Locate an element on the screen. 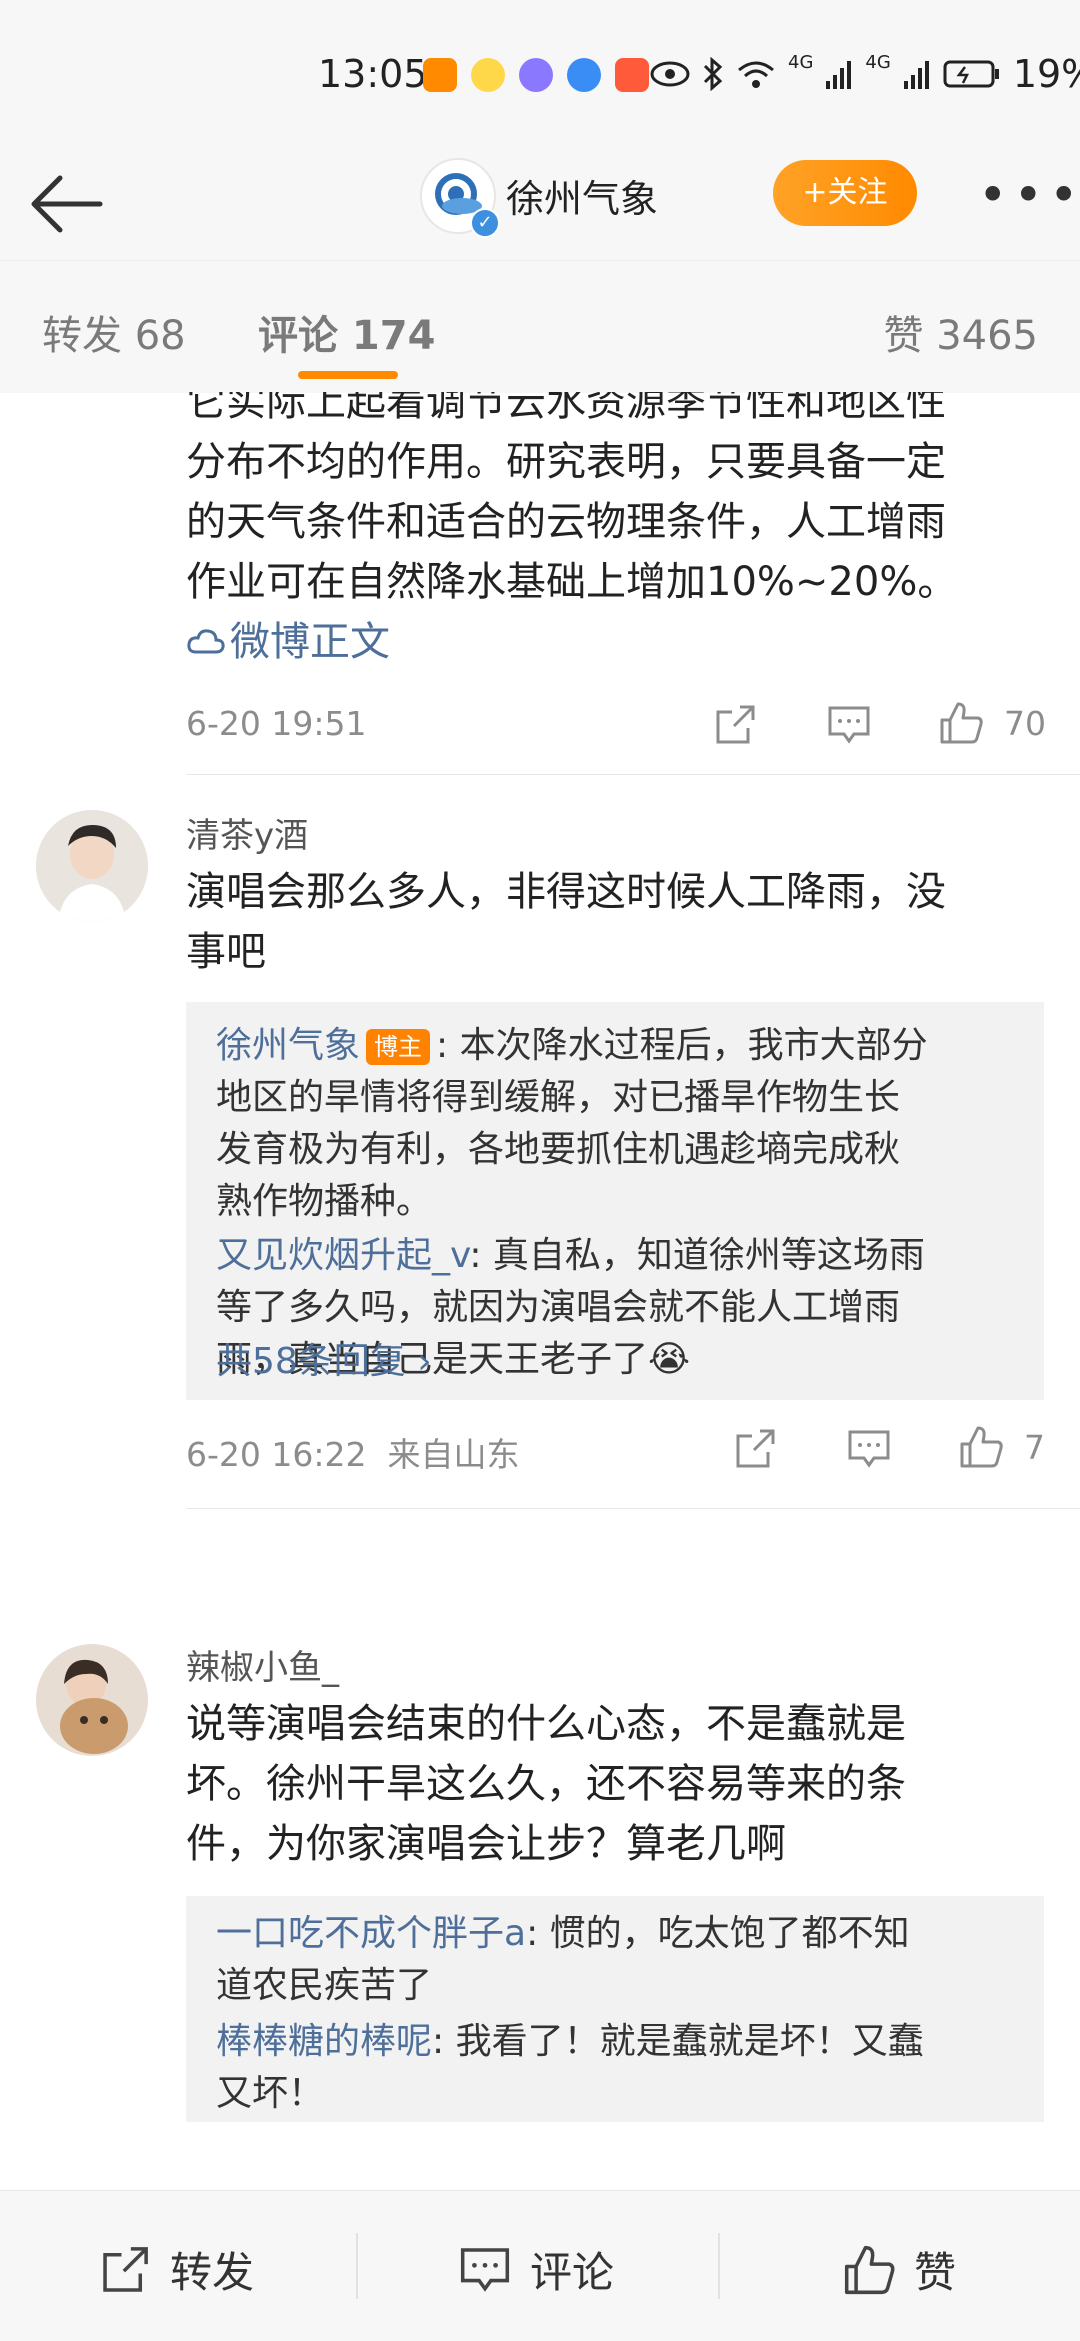  notification-icons is located at coordinates (536, 75).